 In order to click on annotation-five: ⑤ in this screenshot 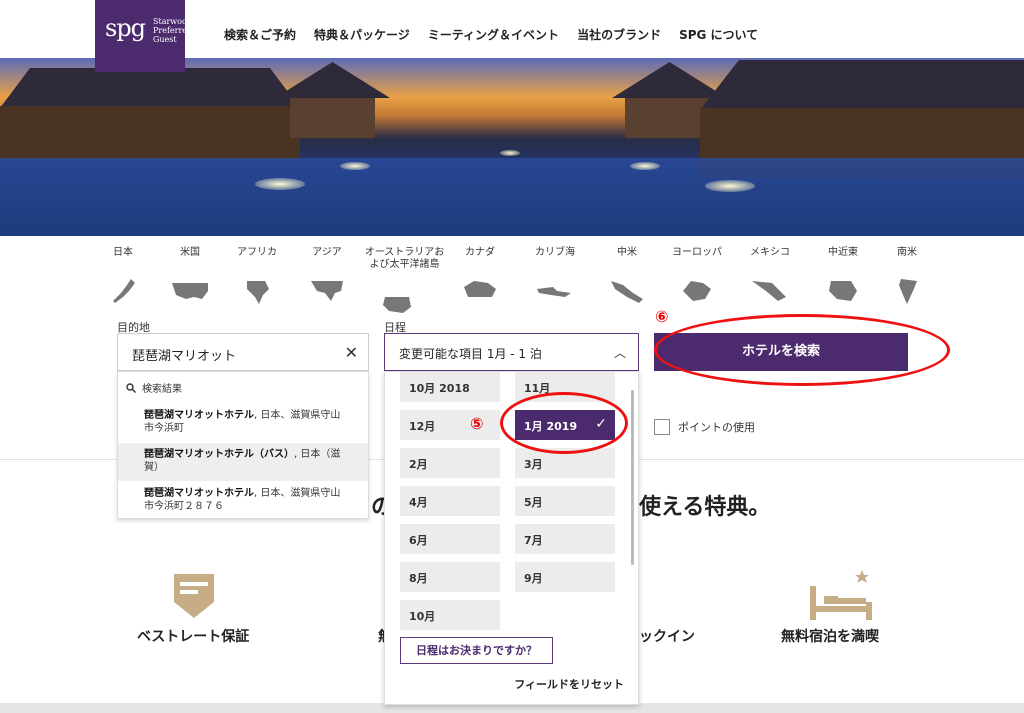, I will do `click(477, 423)`.